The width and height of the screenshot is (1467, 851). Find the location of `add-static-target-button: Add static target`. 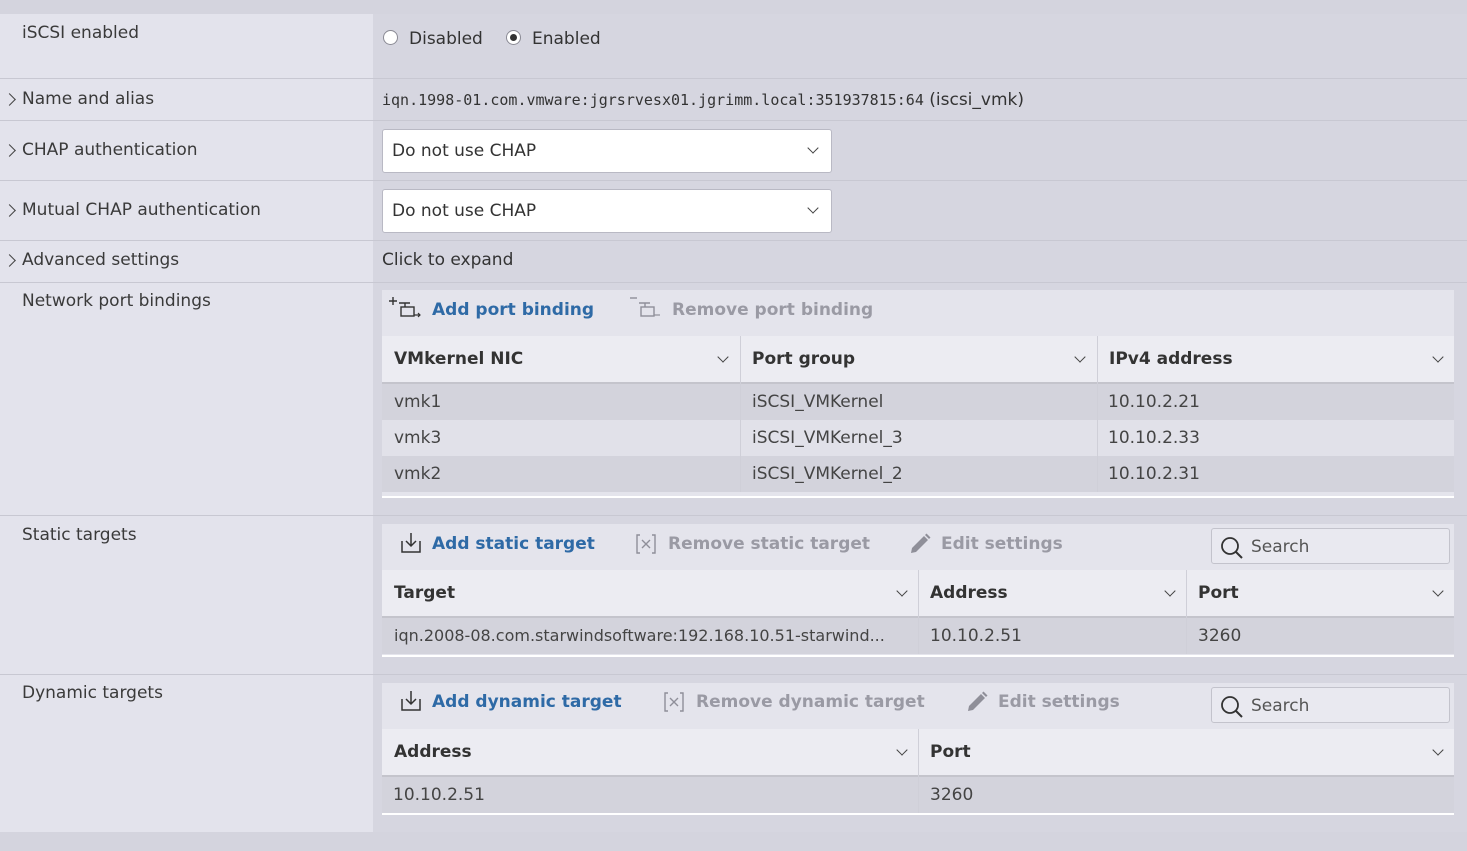

add-static-target-button: Add static target is located at coordinates (513, 544).